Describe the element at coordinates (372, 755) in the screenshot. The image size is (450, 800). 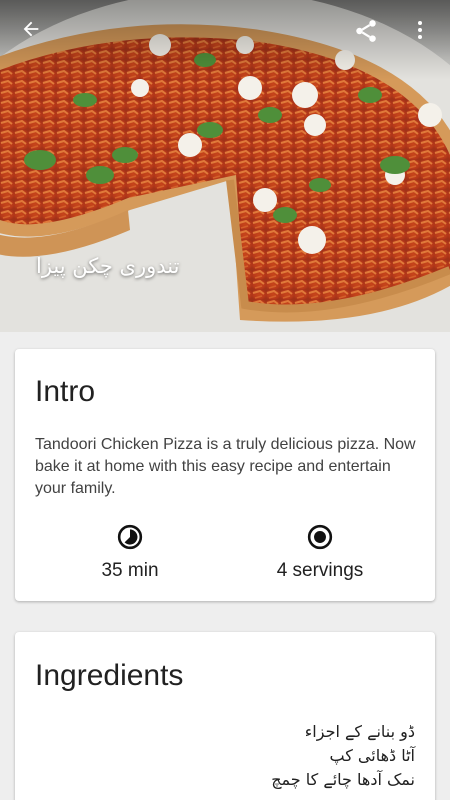
I see `ingredient-line: آٹا ڈھائی کپ` at that location.